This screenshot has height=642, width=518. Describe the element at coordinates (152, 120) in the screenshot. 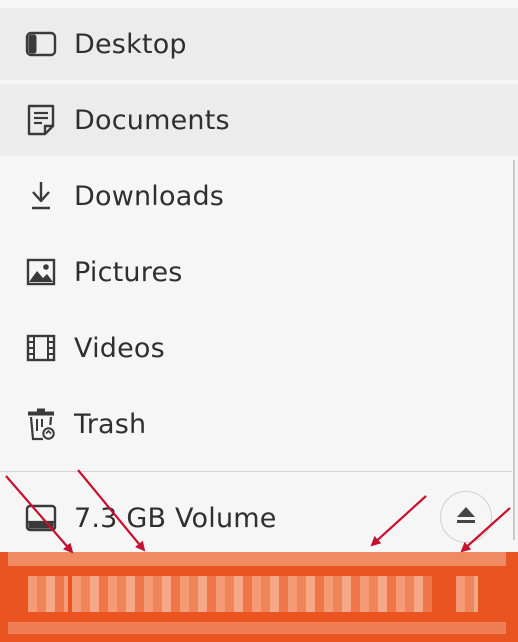

I see `sidebar-item-label: Documents` at that location.